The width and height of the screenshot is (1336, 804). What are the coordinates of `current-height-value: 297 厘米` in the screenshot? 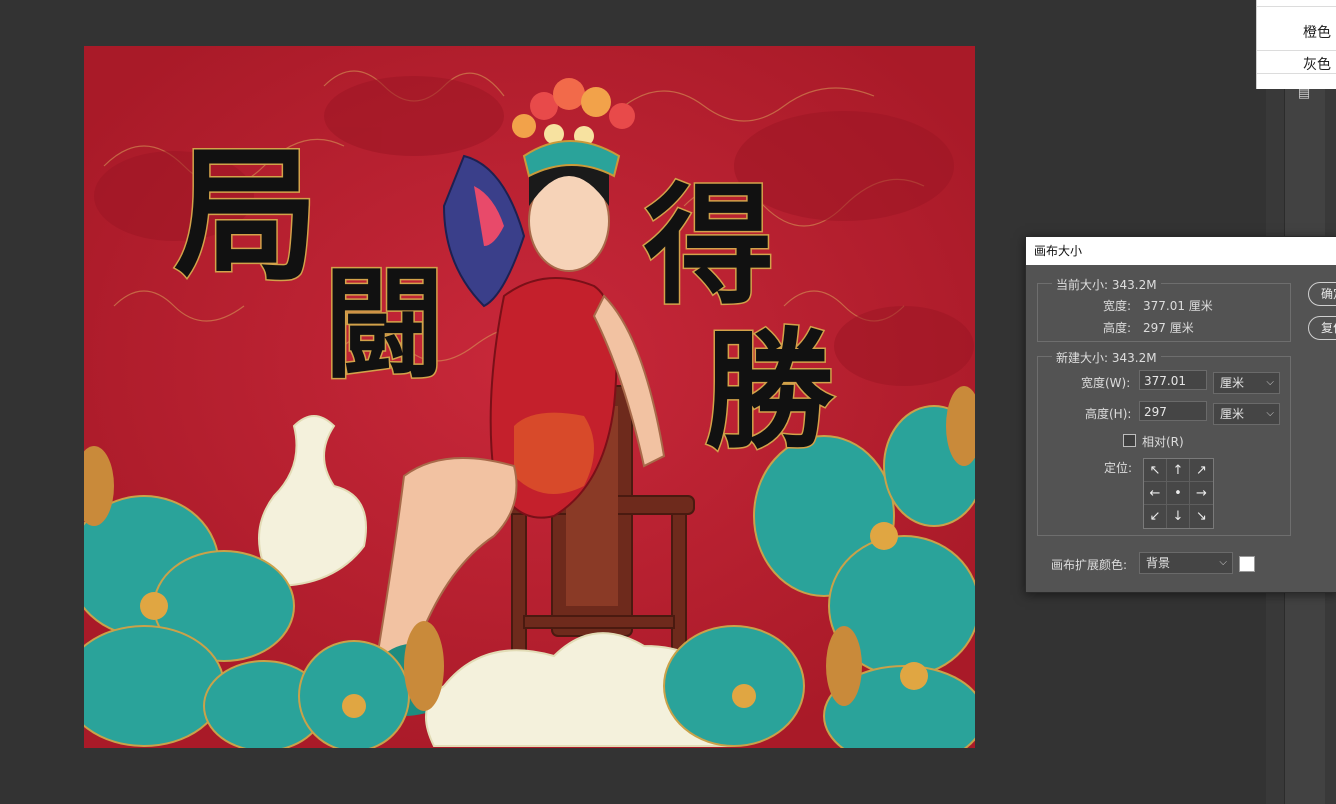 It's located at (1168, 328).